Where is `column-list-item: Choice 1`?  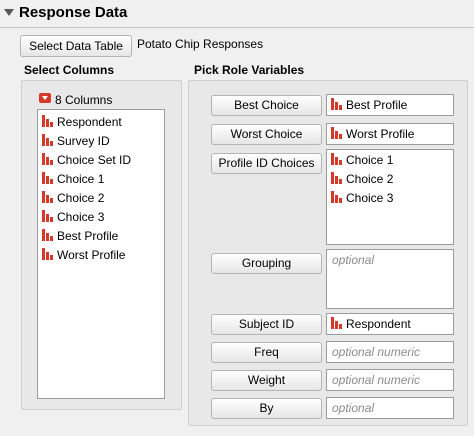
column-list-item: Choice 1 is located at coordinates (73, 179).